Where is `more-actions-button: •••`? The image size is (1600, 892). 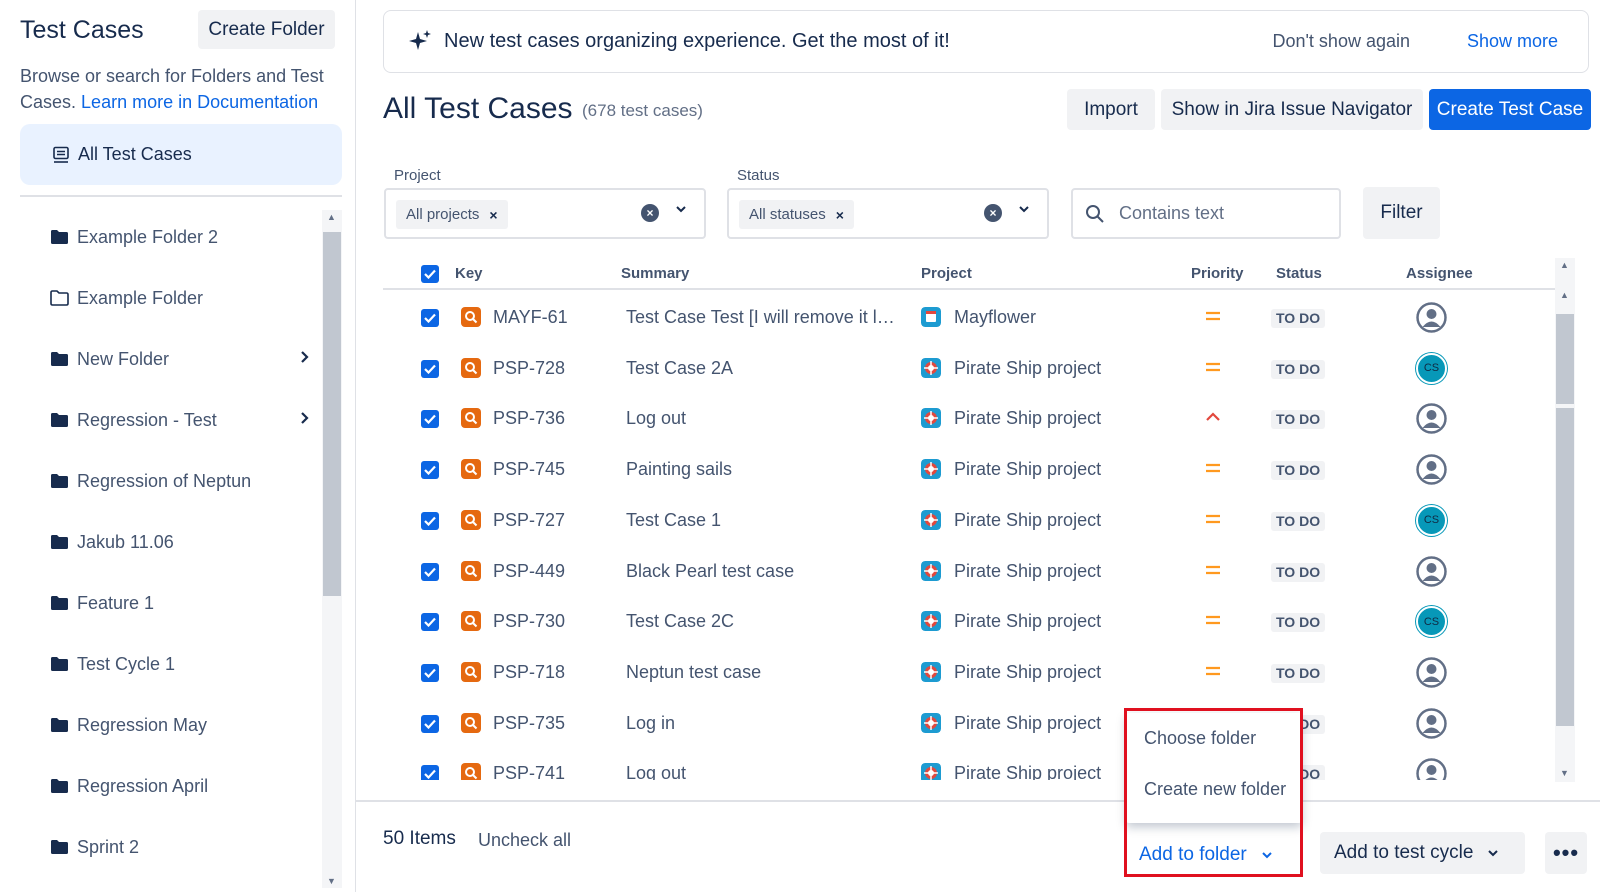 more-actions-button: ••• is located at coordinates (1566, 853).